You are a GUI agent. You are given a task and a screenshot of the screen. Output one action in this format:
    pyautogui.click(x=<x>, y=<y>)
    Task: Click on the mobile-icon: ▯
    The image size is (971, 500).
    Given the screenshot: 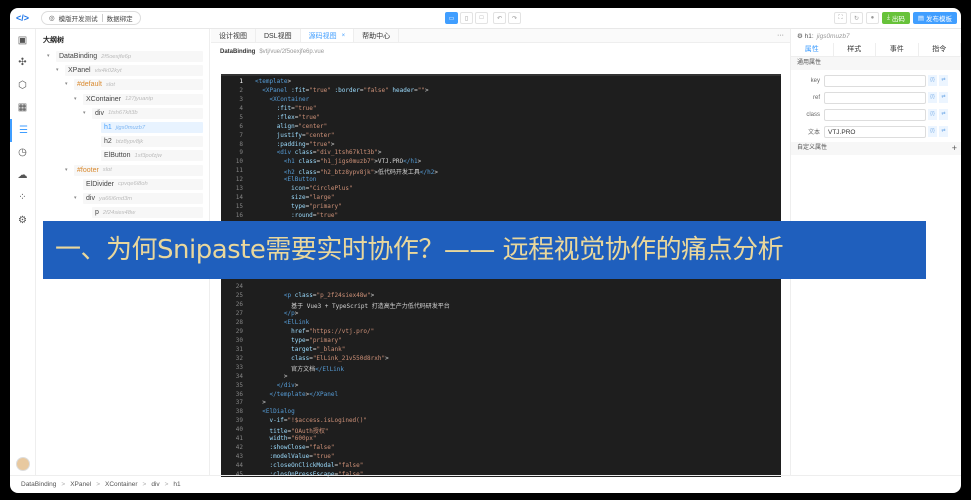 What is the action you would take?
    pyautogui.click(x=466, y=18)
    